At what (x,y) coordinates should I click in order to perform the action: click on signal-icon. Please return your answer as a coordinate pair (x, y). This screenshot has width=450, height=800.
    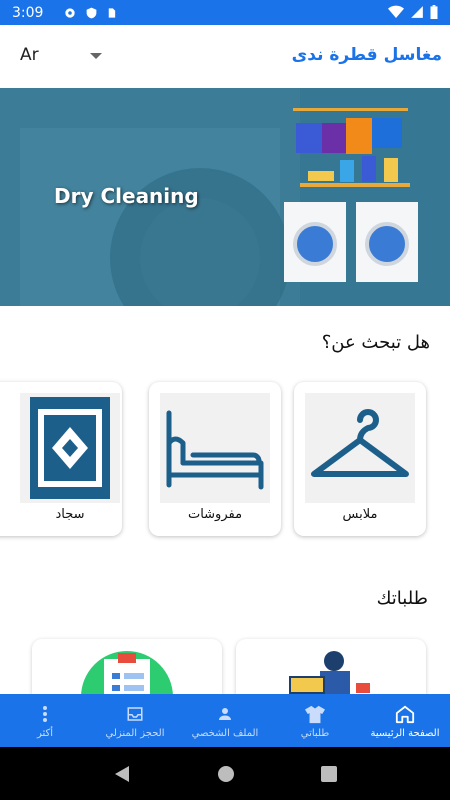
    Looking at the image, I should click on (417, 12).